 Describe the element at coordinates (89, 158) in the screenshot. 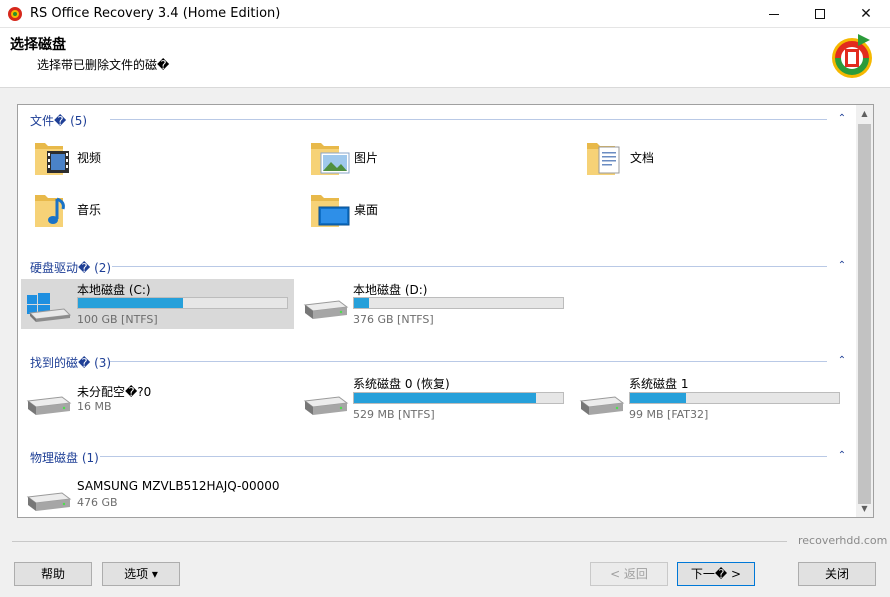

I see `folder-label: 视频` at that location.